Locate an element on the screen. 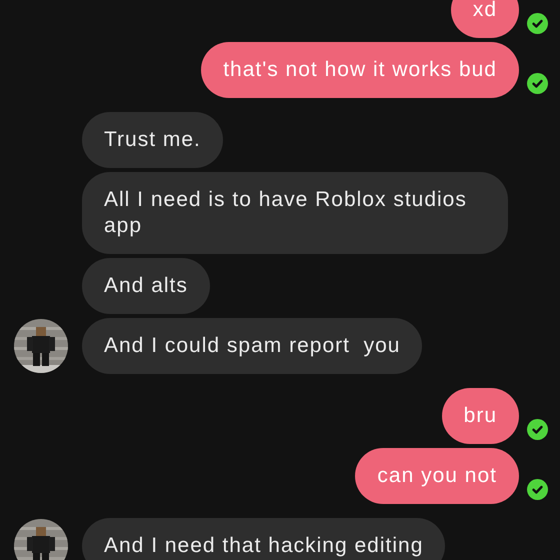  message-bubble: All I need is to have Roblox studios app is located at coordinates (295, 213).